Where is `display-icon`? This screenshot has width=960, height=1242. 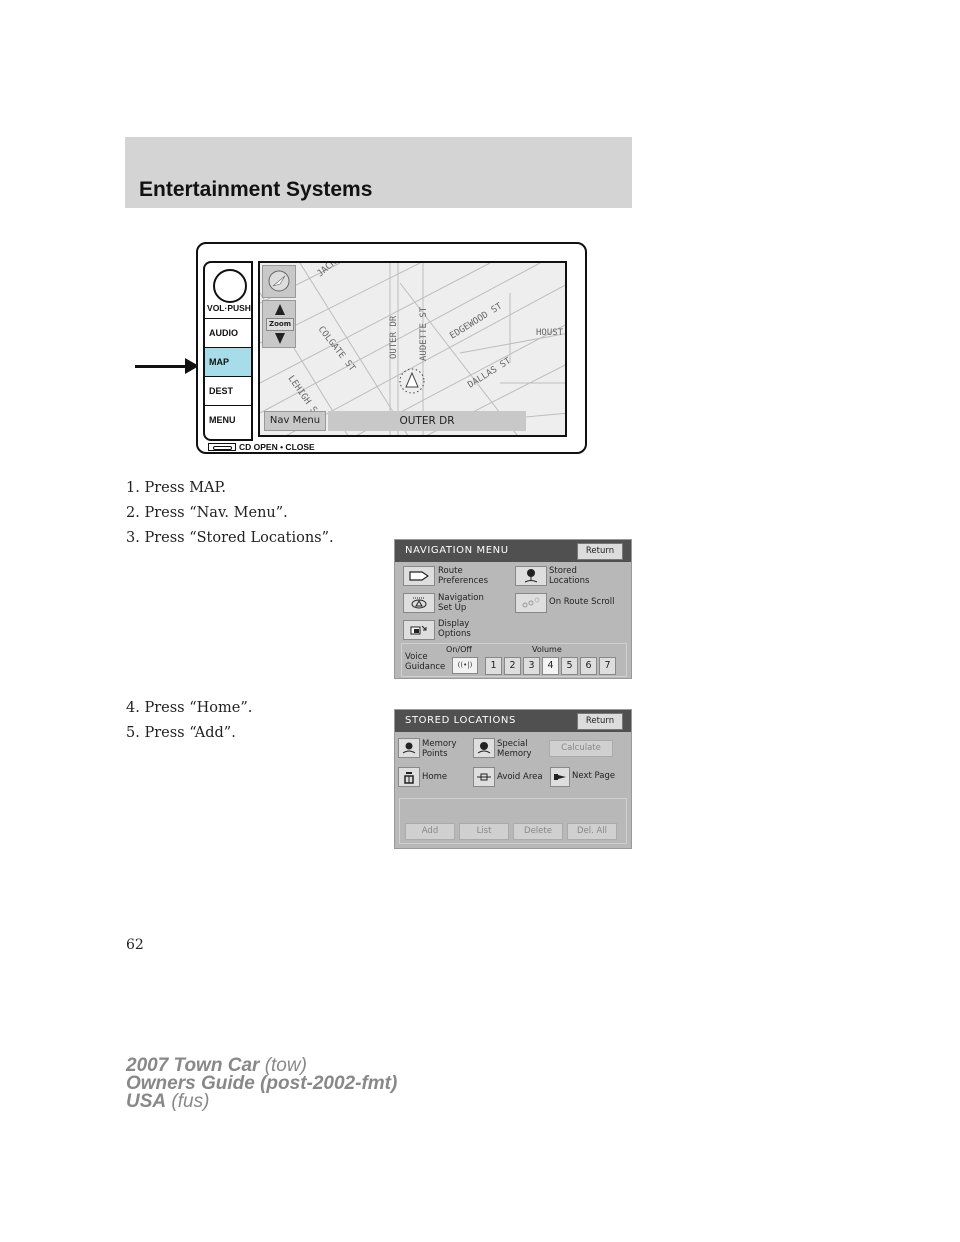 display-icon is located at coordinates (418, 630).